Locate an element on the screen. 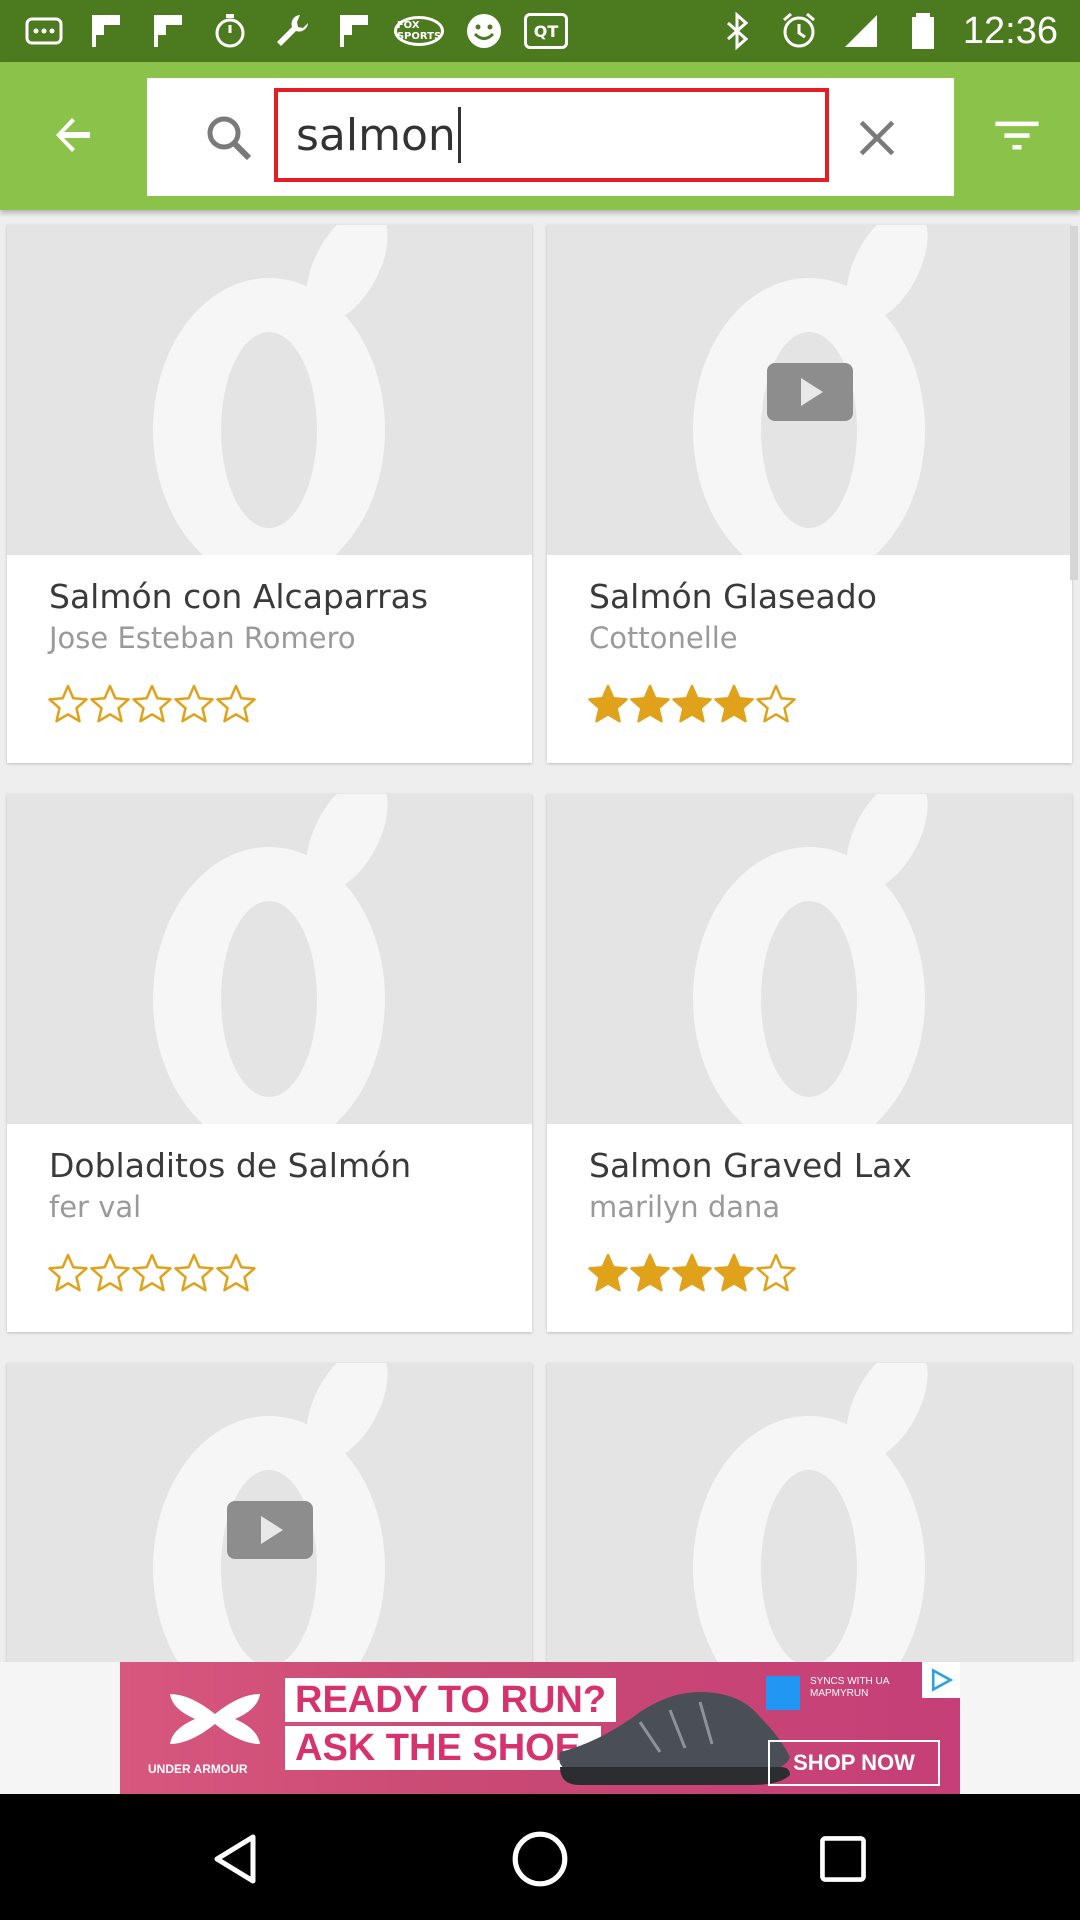 This screenshot has width=1080, height=1920. square-recents-icon is located at coordinates (843, 1859).